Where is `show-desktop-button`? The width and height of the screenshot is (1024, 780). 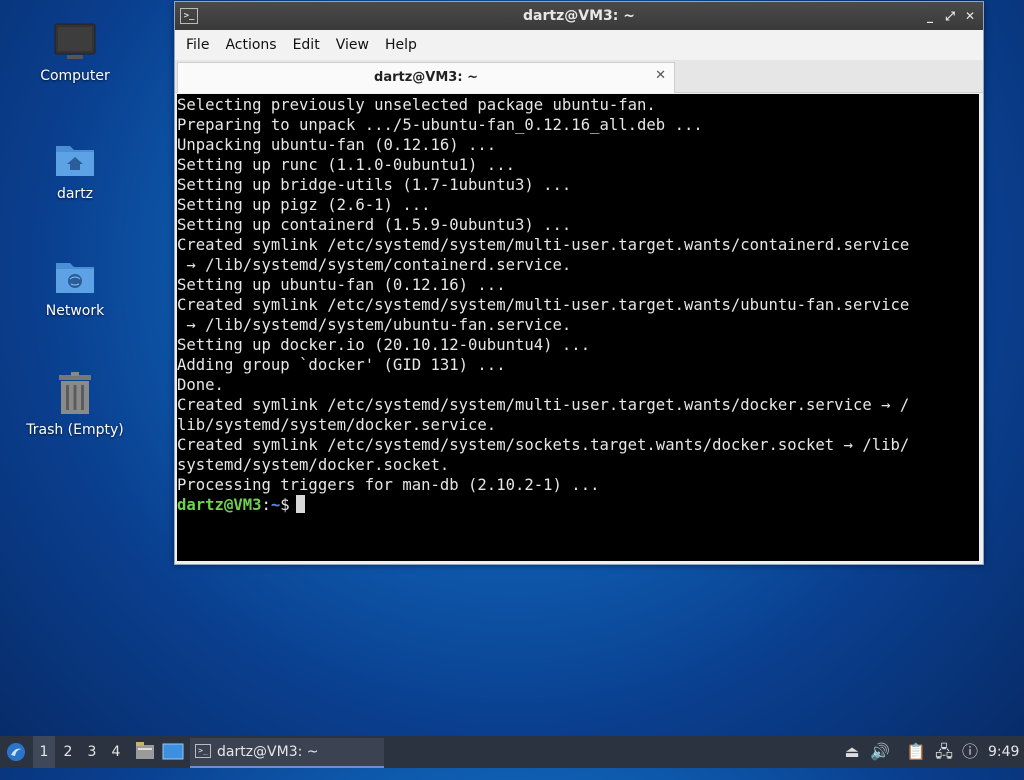 show-desktop-button is located at coordinates (173, 752).